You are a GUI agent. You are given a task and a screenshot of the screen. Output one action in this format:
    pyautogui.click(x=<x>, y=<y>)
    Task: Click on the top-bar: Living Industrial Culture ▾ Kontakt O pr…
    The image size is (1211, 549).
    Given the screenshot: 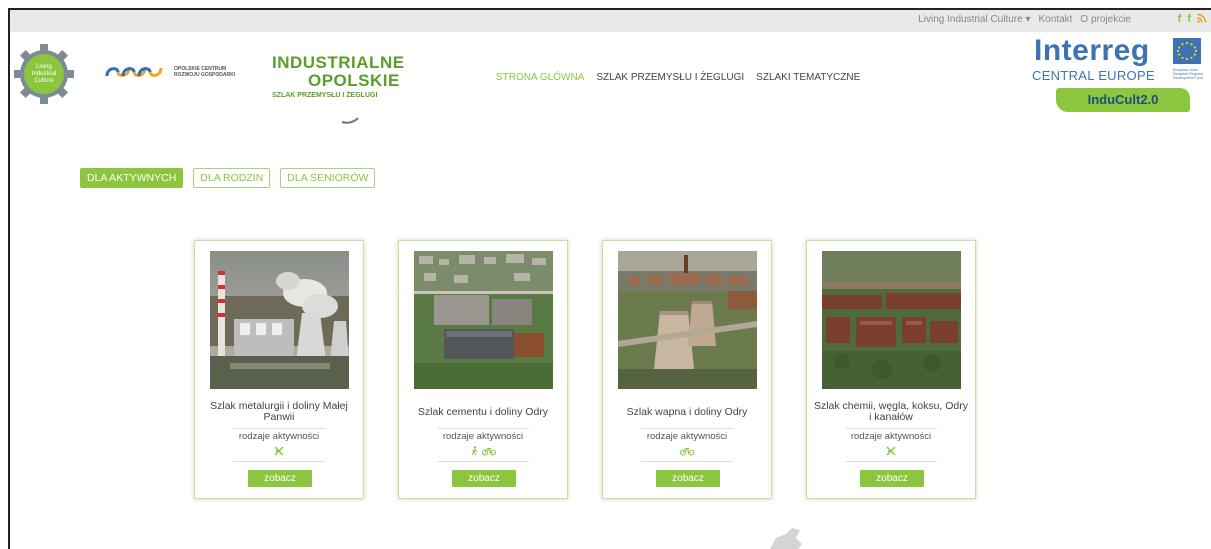 What is the action you would take?
    pyautogui.click(x=610, y=21)
    